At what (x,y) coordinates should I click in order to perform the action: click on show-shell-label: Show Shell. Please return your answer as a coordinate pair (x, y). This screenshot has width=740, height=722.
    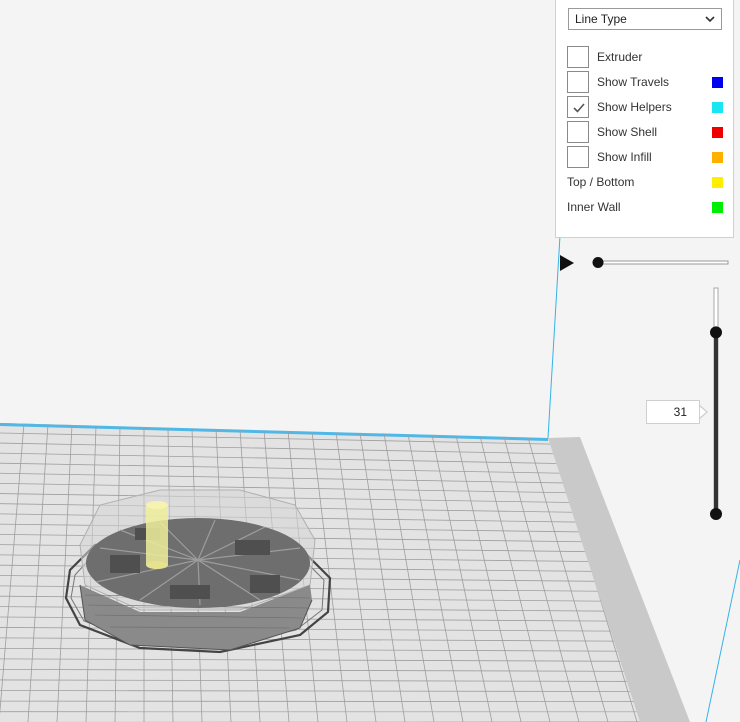
    Looking at the image, I should click on (627, 132).